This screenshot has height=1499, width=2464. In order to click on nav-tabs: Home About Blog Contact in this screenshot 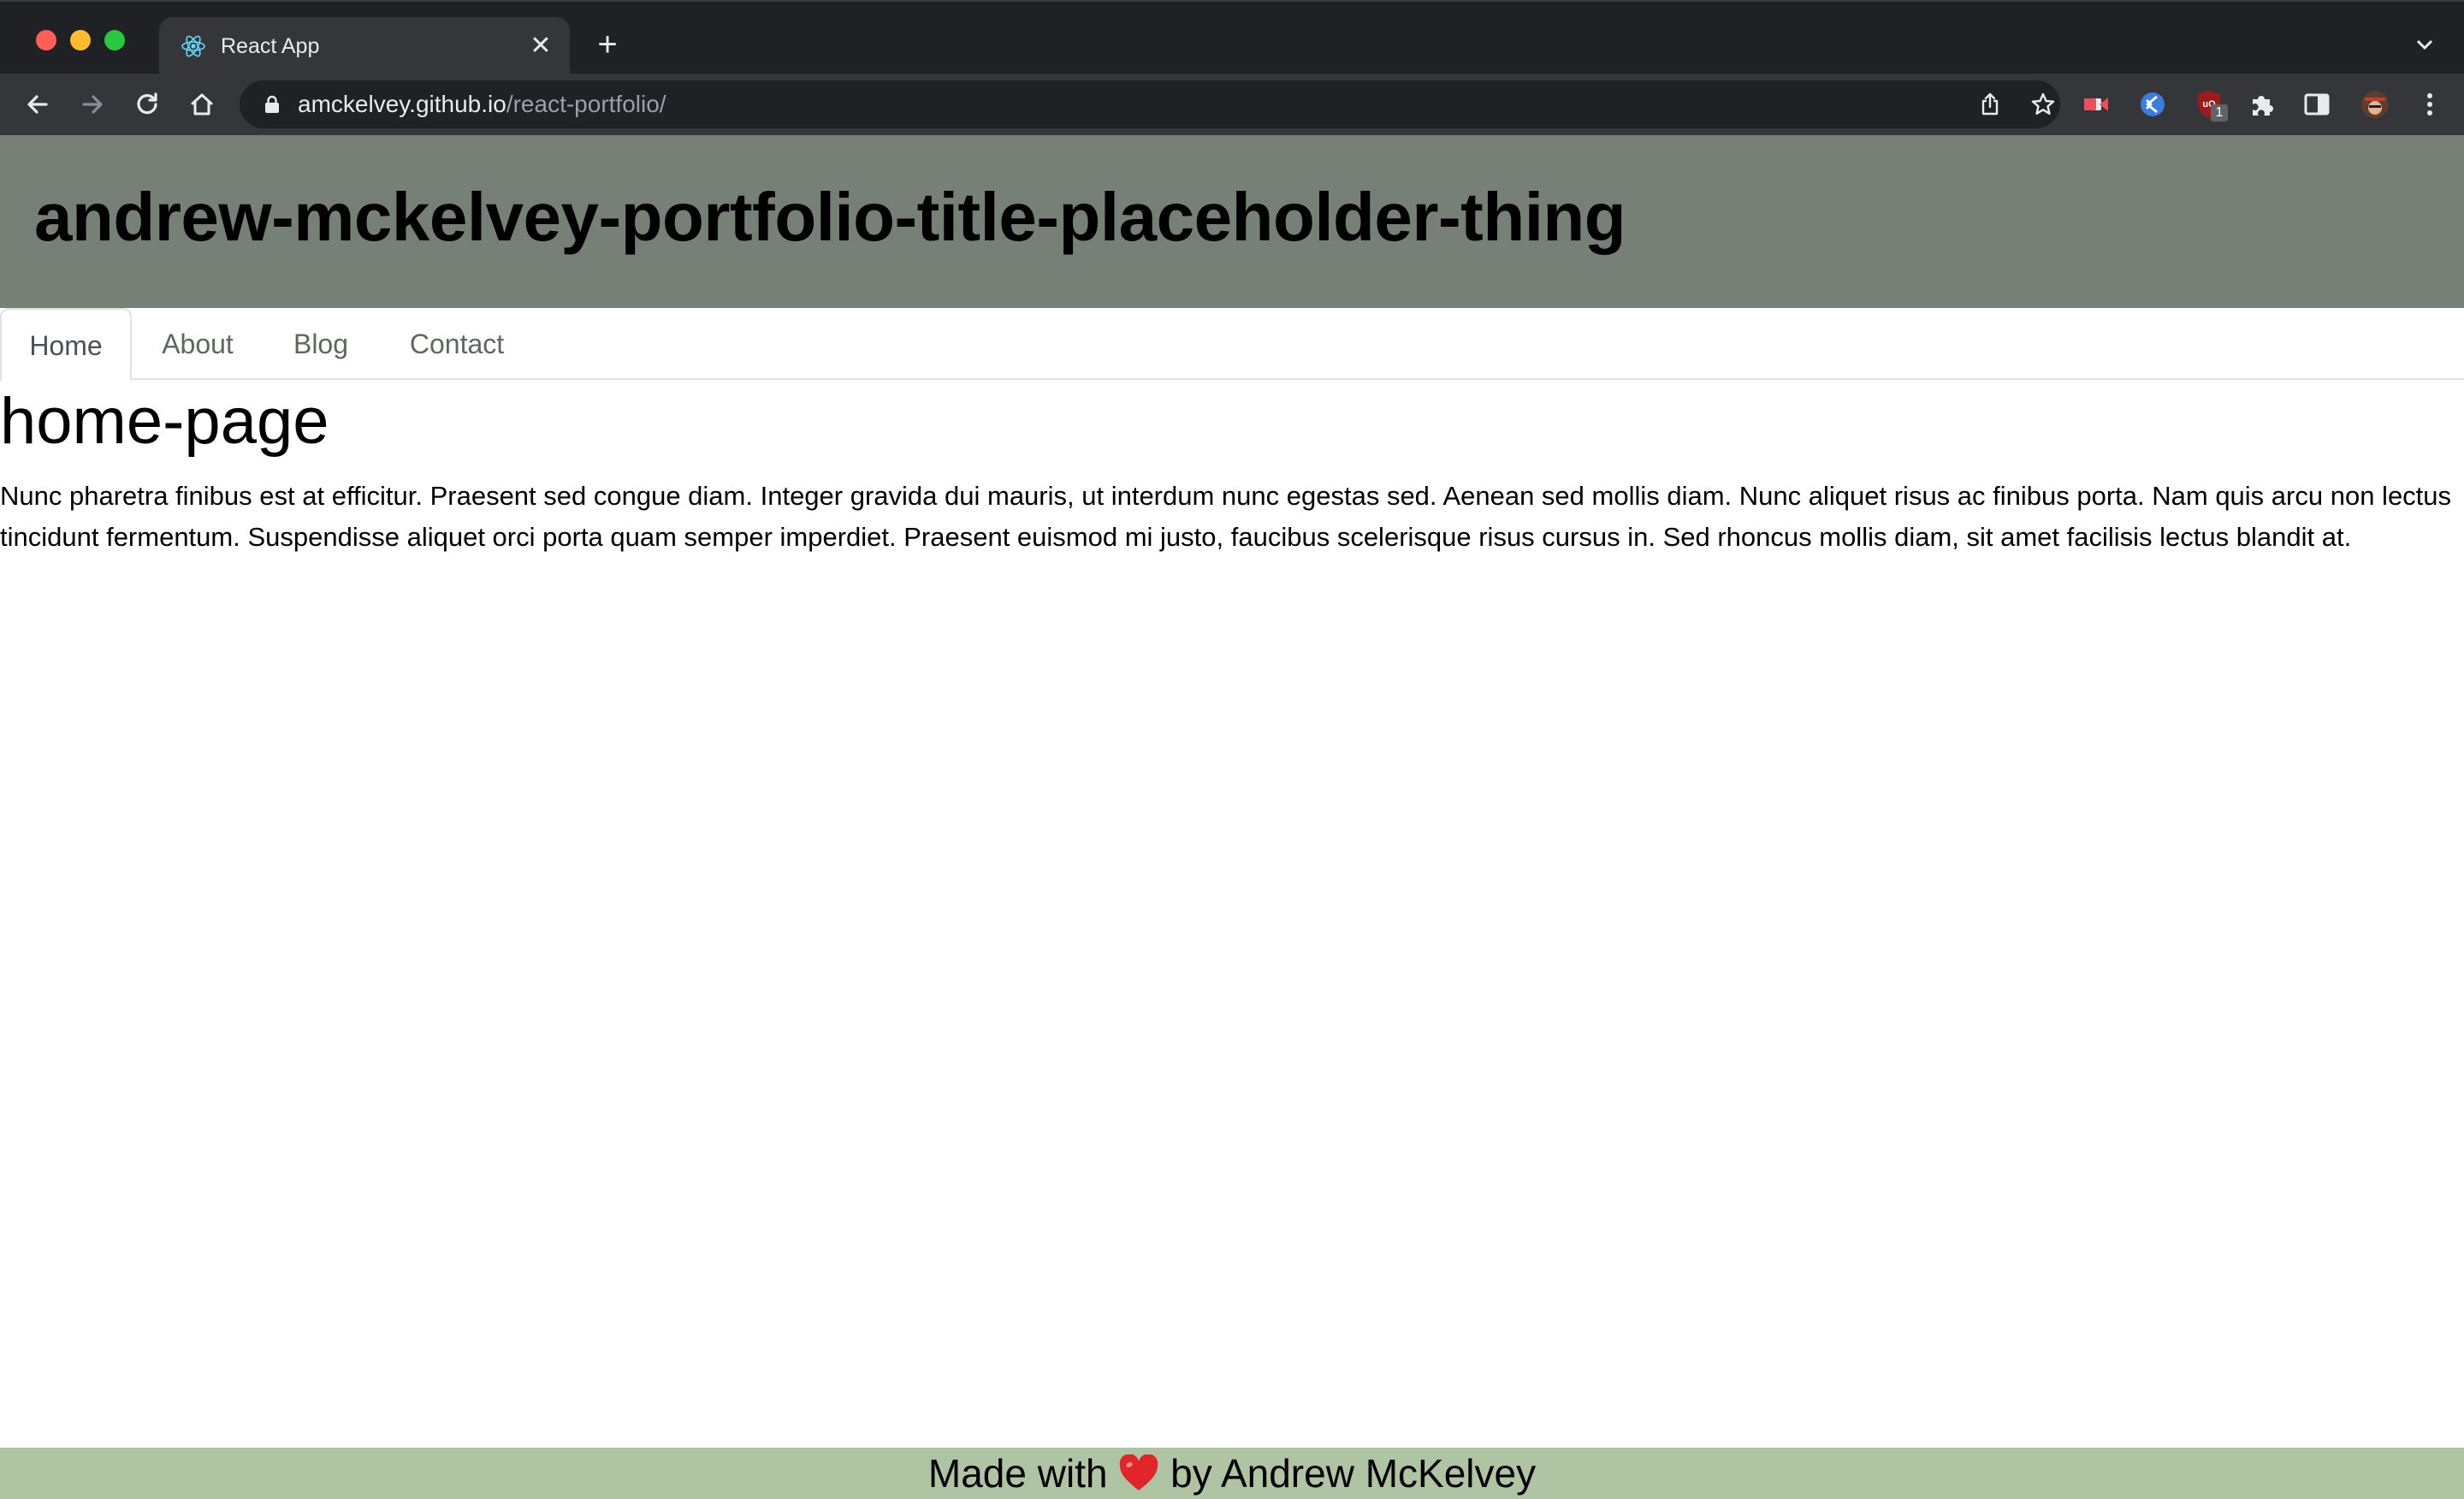, I will do `click(1232, 345)`.